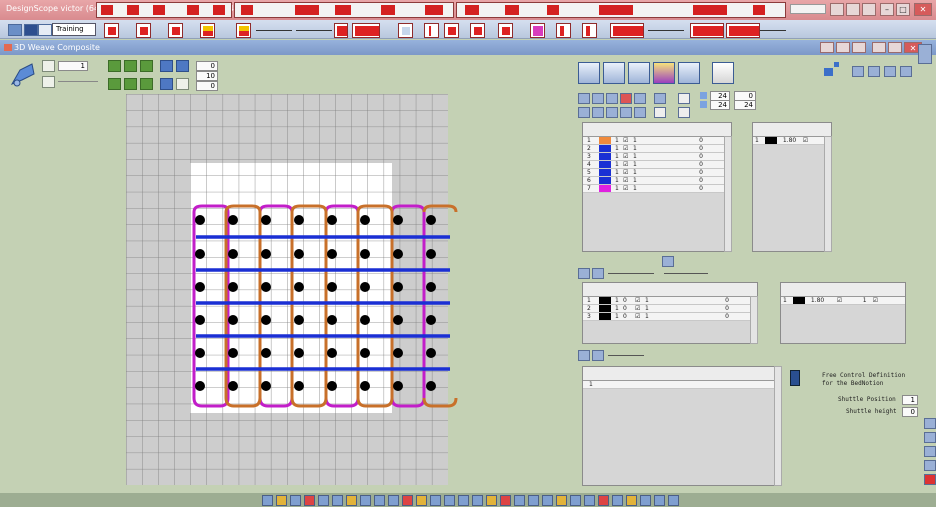 The width and height of the screenshot is (936, 507). Describe the element at coordinates (808, 9) in the screenshot. I see `title-combo` at that location.